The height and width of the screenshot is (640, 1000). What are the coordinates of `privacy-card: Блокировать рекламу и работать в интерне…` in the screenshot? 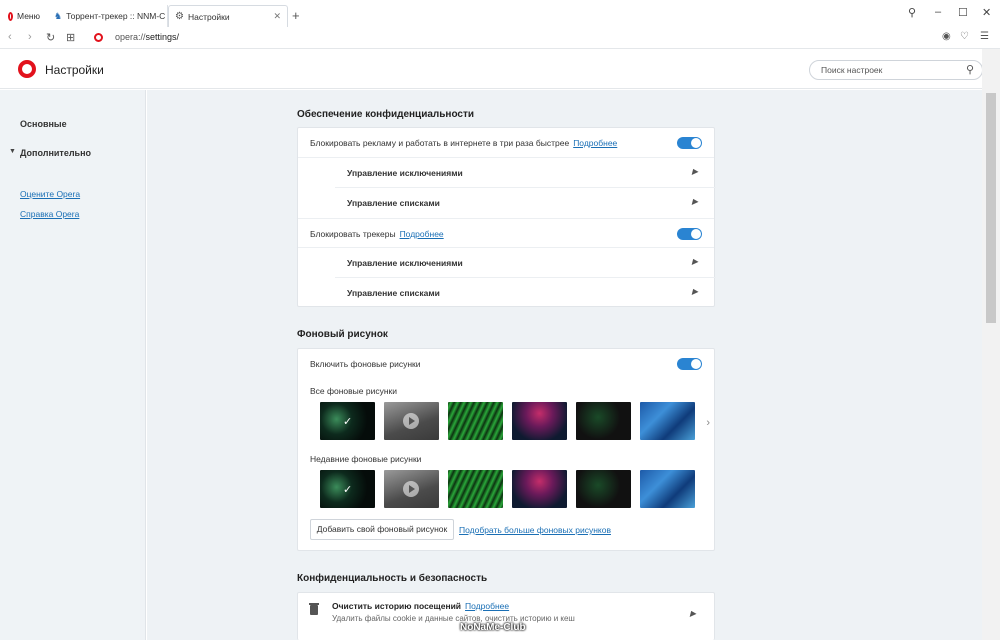 It's located at (506, 217).